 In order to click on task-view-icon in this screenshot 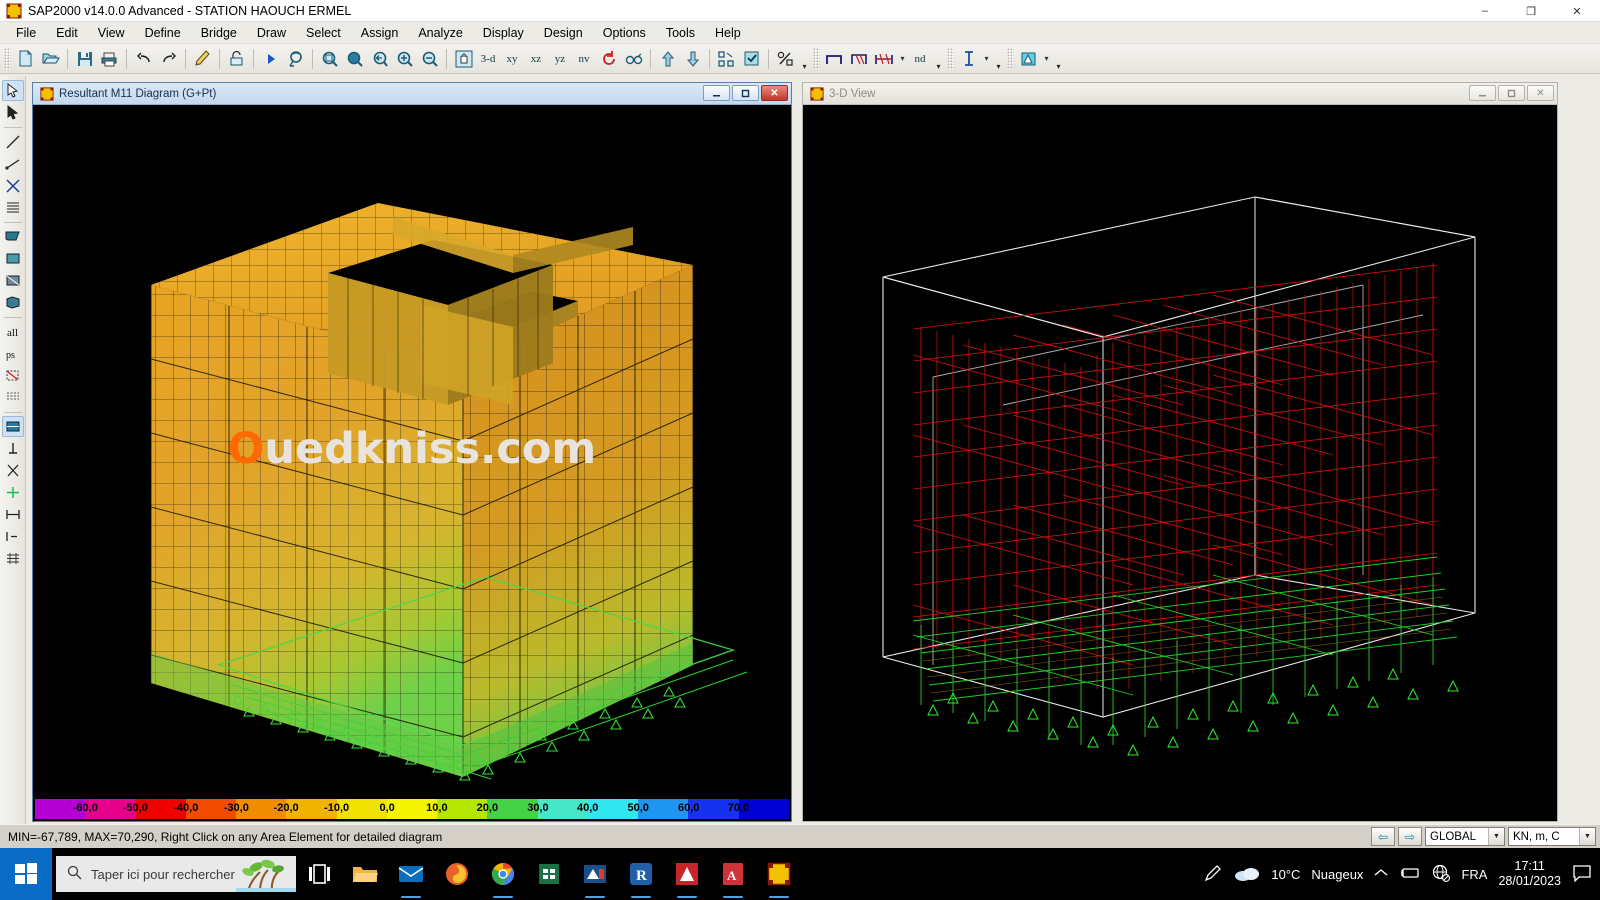, I will do `click(319, 874)`.